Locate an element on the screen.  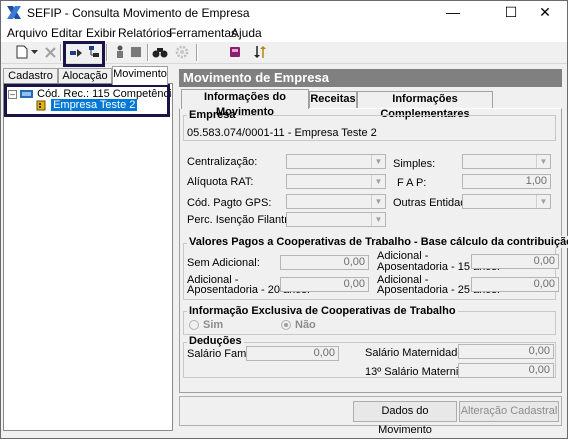
nao-radio is located at coordinates (286, 325).